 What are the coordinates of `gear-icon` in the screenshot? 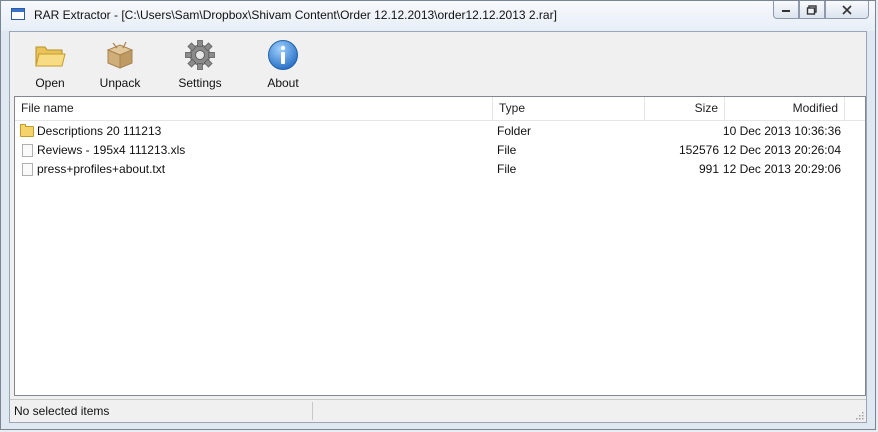 It's located at (200, 55).